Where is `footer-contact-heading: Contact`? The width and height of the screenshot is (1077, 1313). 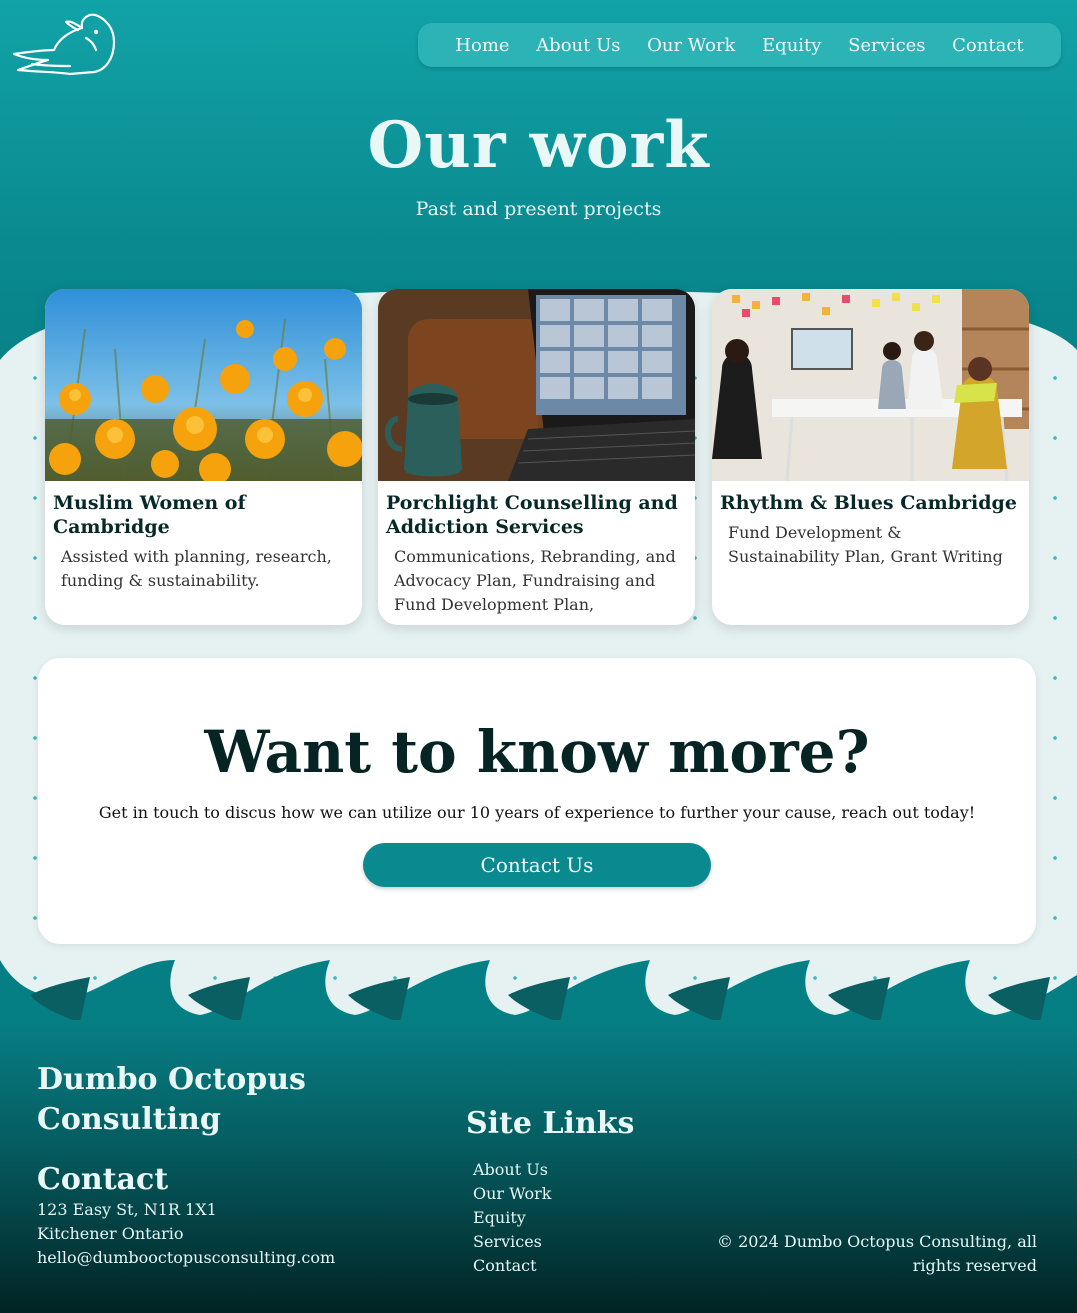
footer-contact-heading: Contact is located at coordinates (103, 1179).